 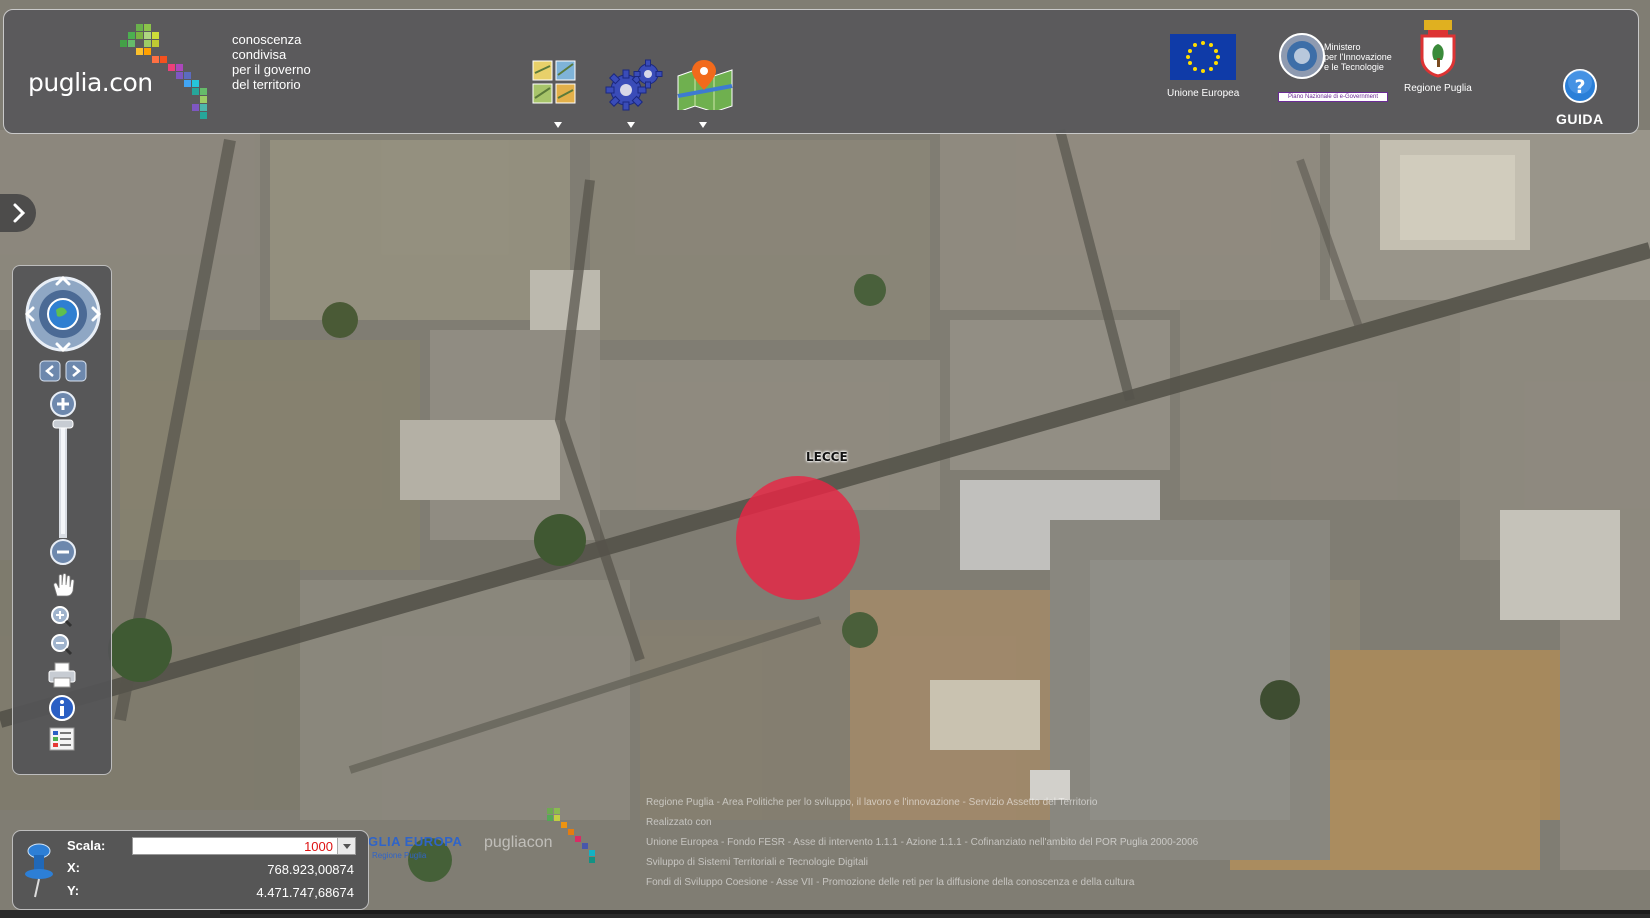 What do you see at coordinates (518, 842) in the screenshot?
I see `pugliacon-watermark: pugliacon` at bounding box center [518, 842].